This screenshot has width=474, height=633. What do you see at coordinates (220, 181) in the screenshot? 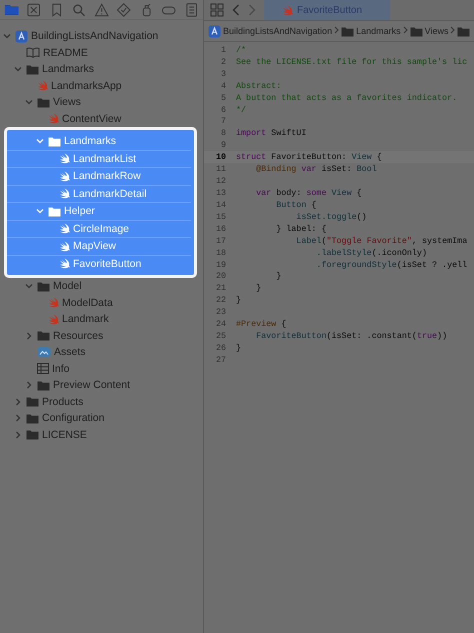
I see `line-number: 12` at bounding box center [220, 181].